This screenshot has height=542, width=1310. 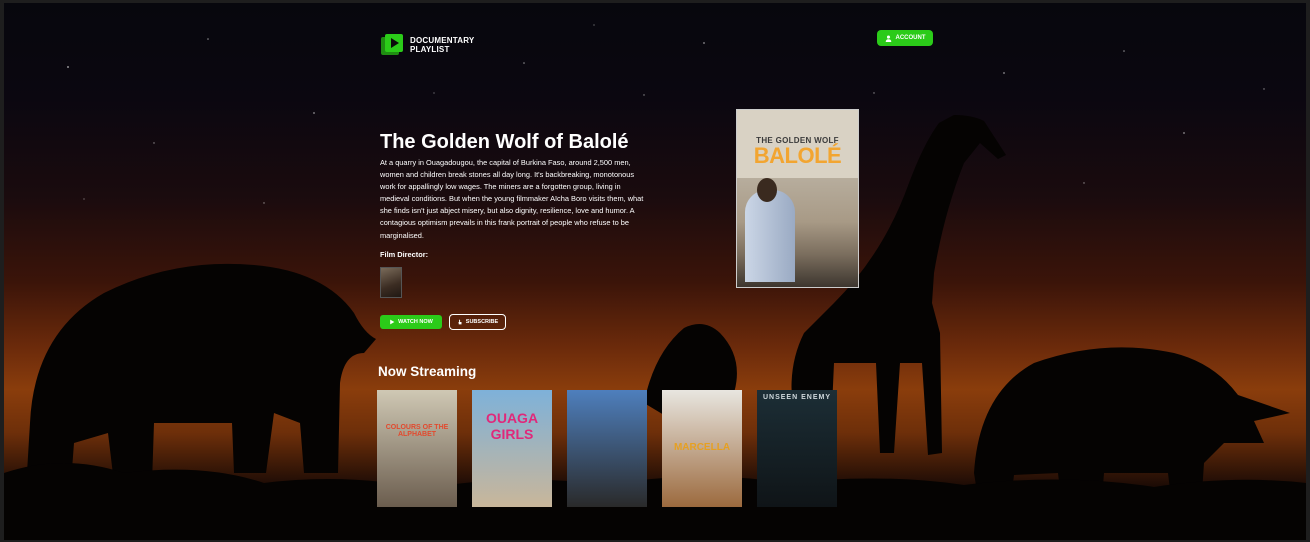 What do you see at coordinates (797, 448) in the screenshot?
I see `streaming-thumb-5: UNSEEN ENEMY` at bounding box center [797, 448].